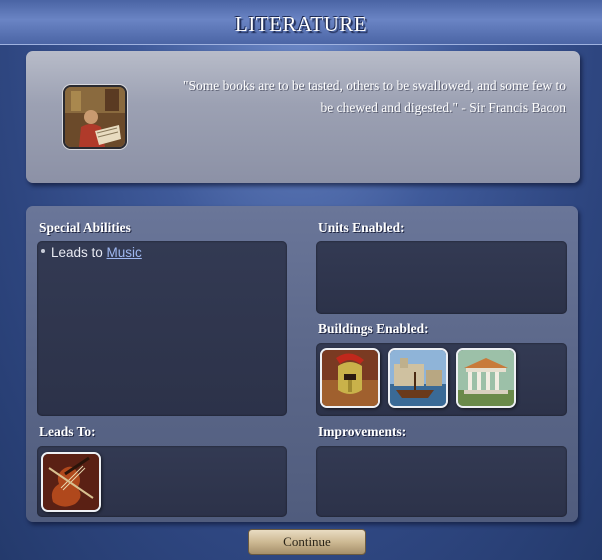  What do you see at coordinates (486, 378) in the screenshot?
I see `temple-building-icon` at bounding box center [486, 378].